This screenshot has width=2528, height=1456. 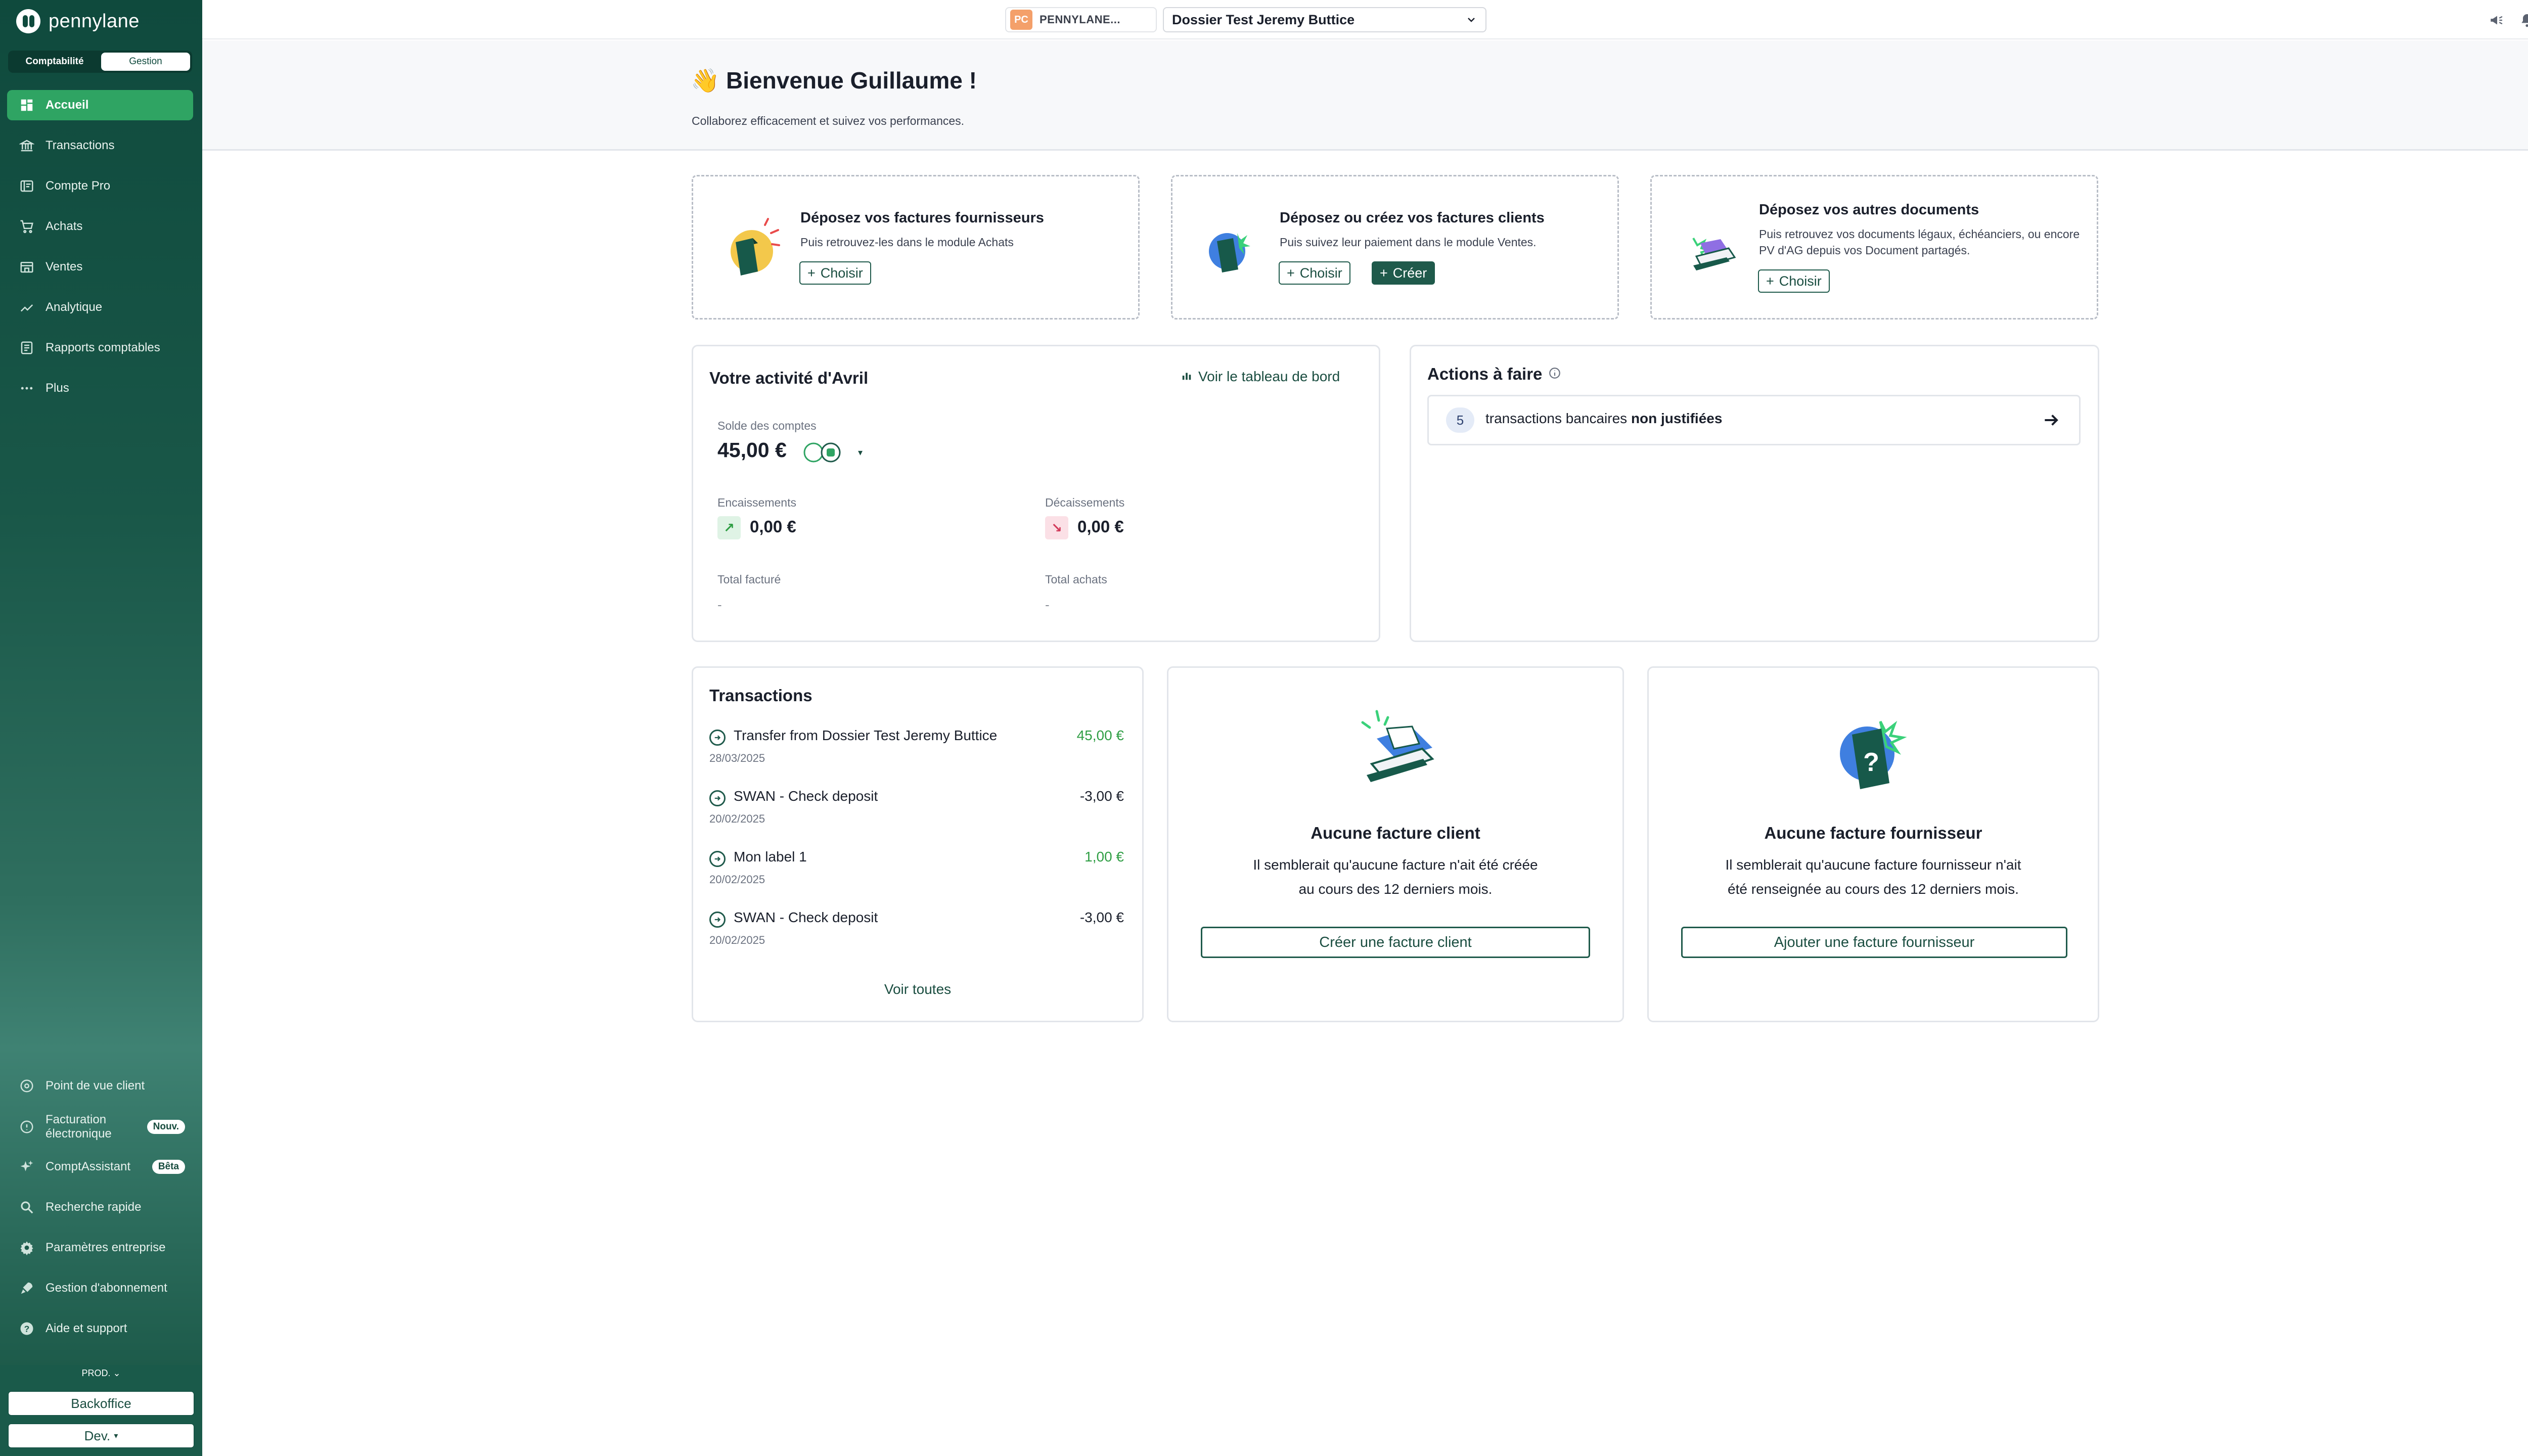 I want to click on see-all-link: Voir toutes, so click(x=918, y=989).